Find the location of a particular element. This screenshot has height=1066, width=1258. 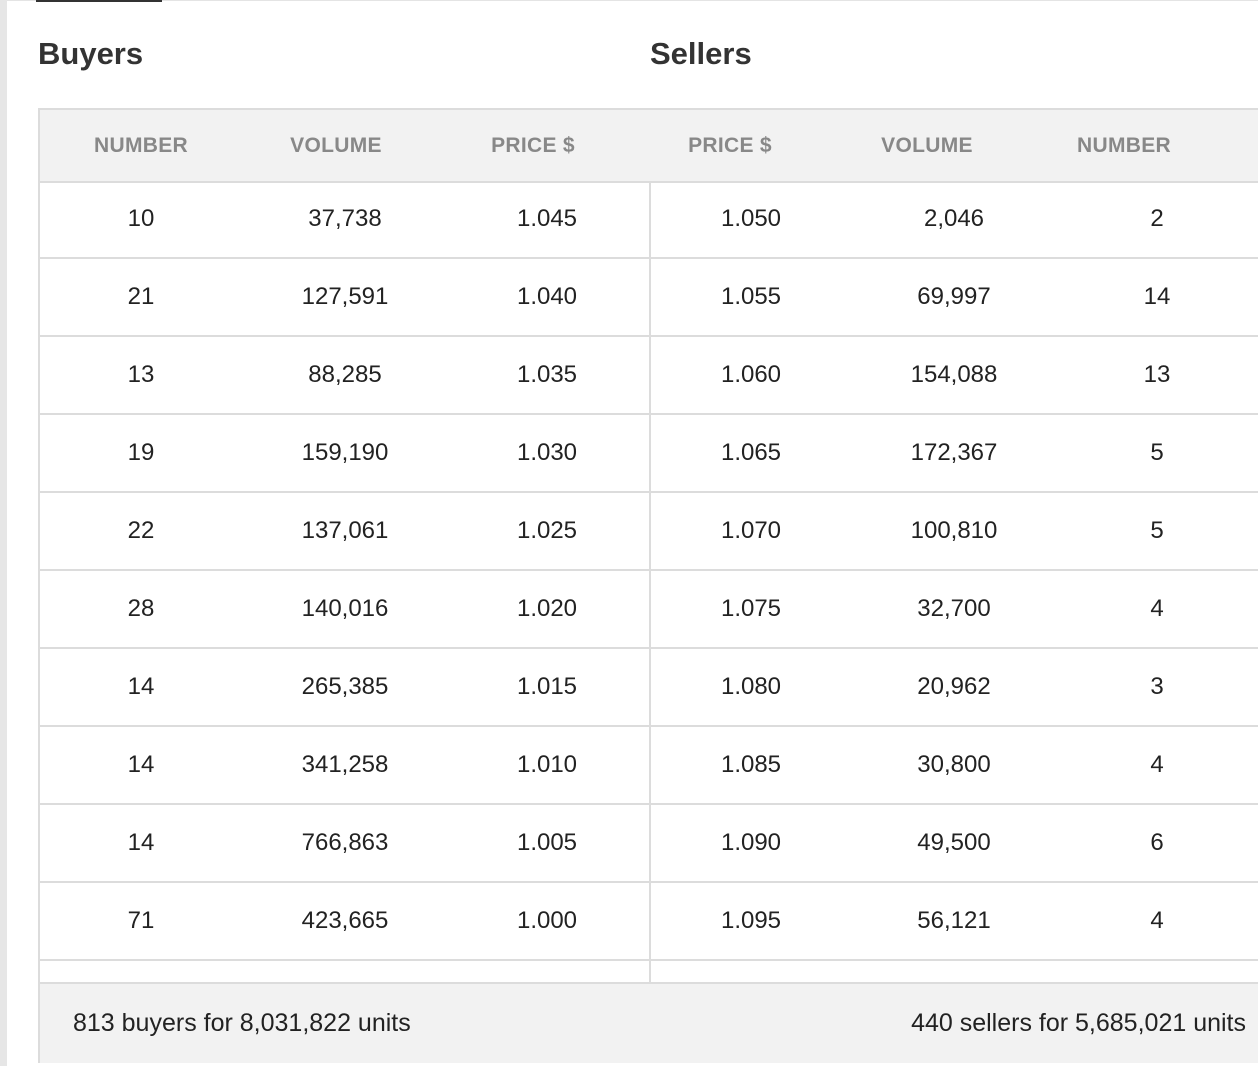

sell-volume-cell: 30,800 is located at coordinates (954, 764).